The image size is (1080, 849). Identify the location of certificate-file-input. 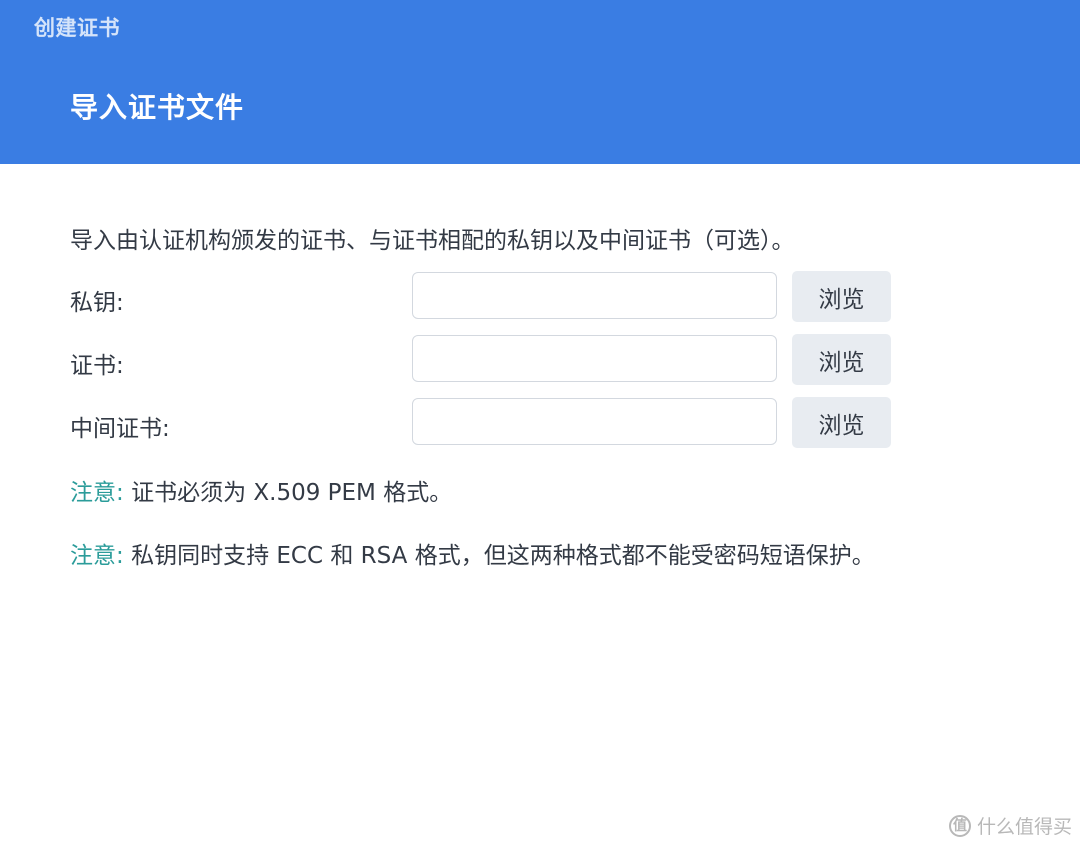
(594, 358).